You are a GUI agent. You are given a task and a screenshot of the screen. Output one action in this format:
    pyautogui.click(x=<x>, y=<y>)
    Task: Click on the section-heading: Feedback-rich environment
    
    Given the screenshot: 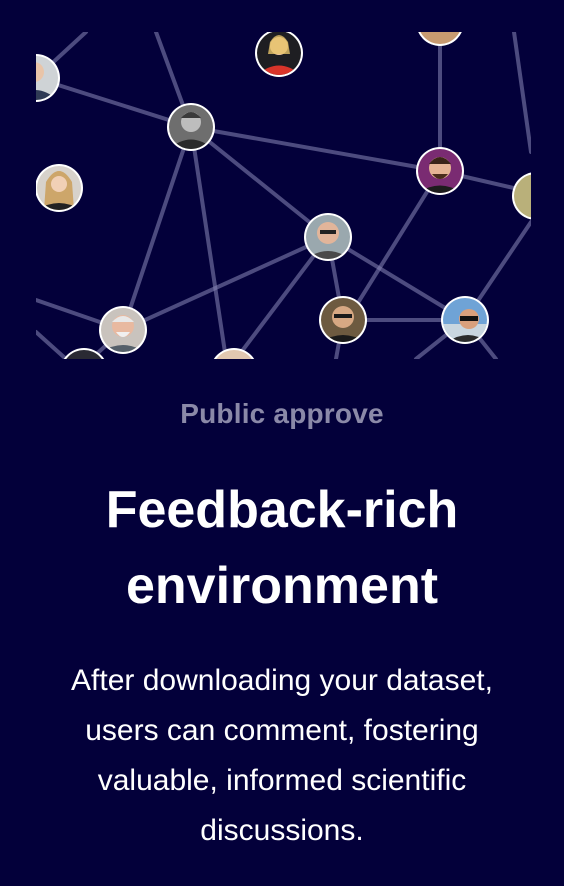 What is the action you would take?
    pyautogui.click(x=282, y=548)
    